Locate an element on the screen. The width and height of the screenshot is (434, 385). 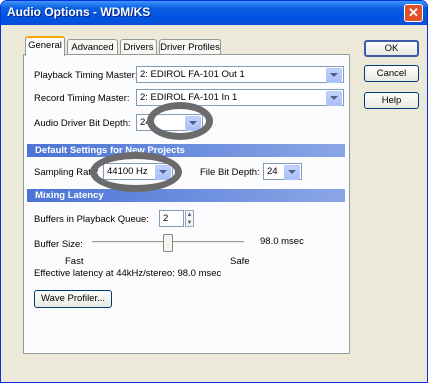
file-bit-depth-select: 24 is located at coordinates (282, 171).